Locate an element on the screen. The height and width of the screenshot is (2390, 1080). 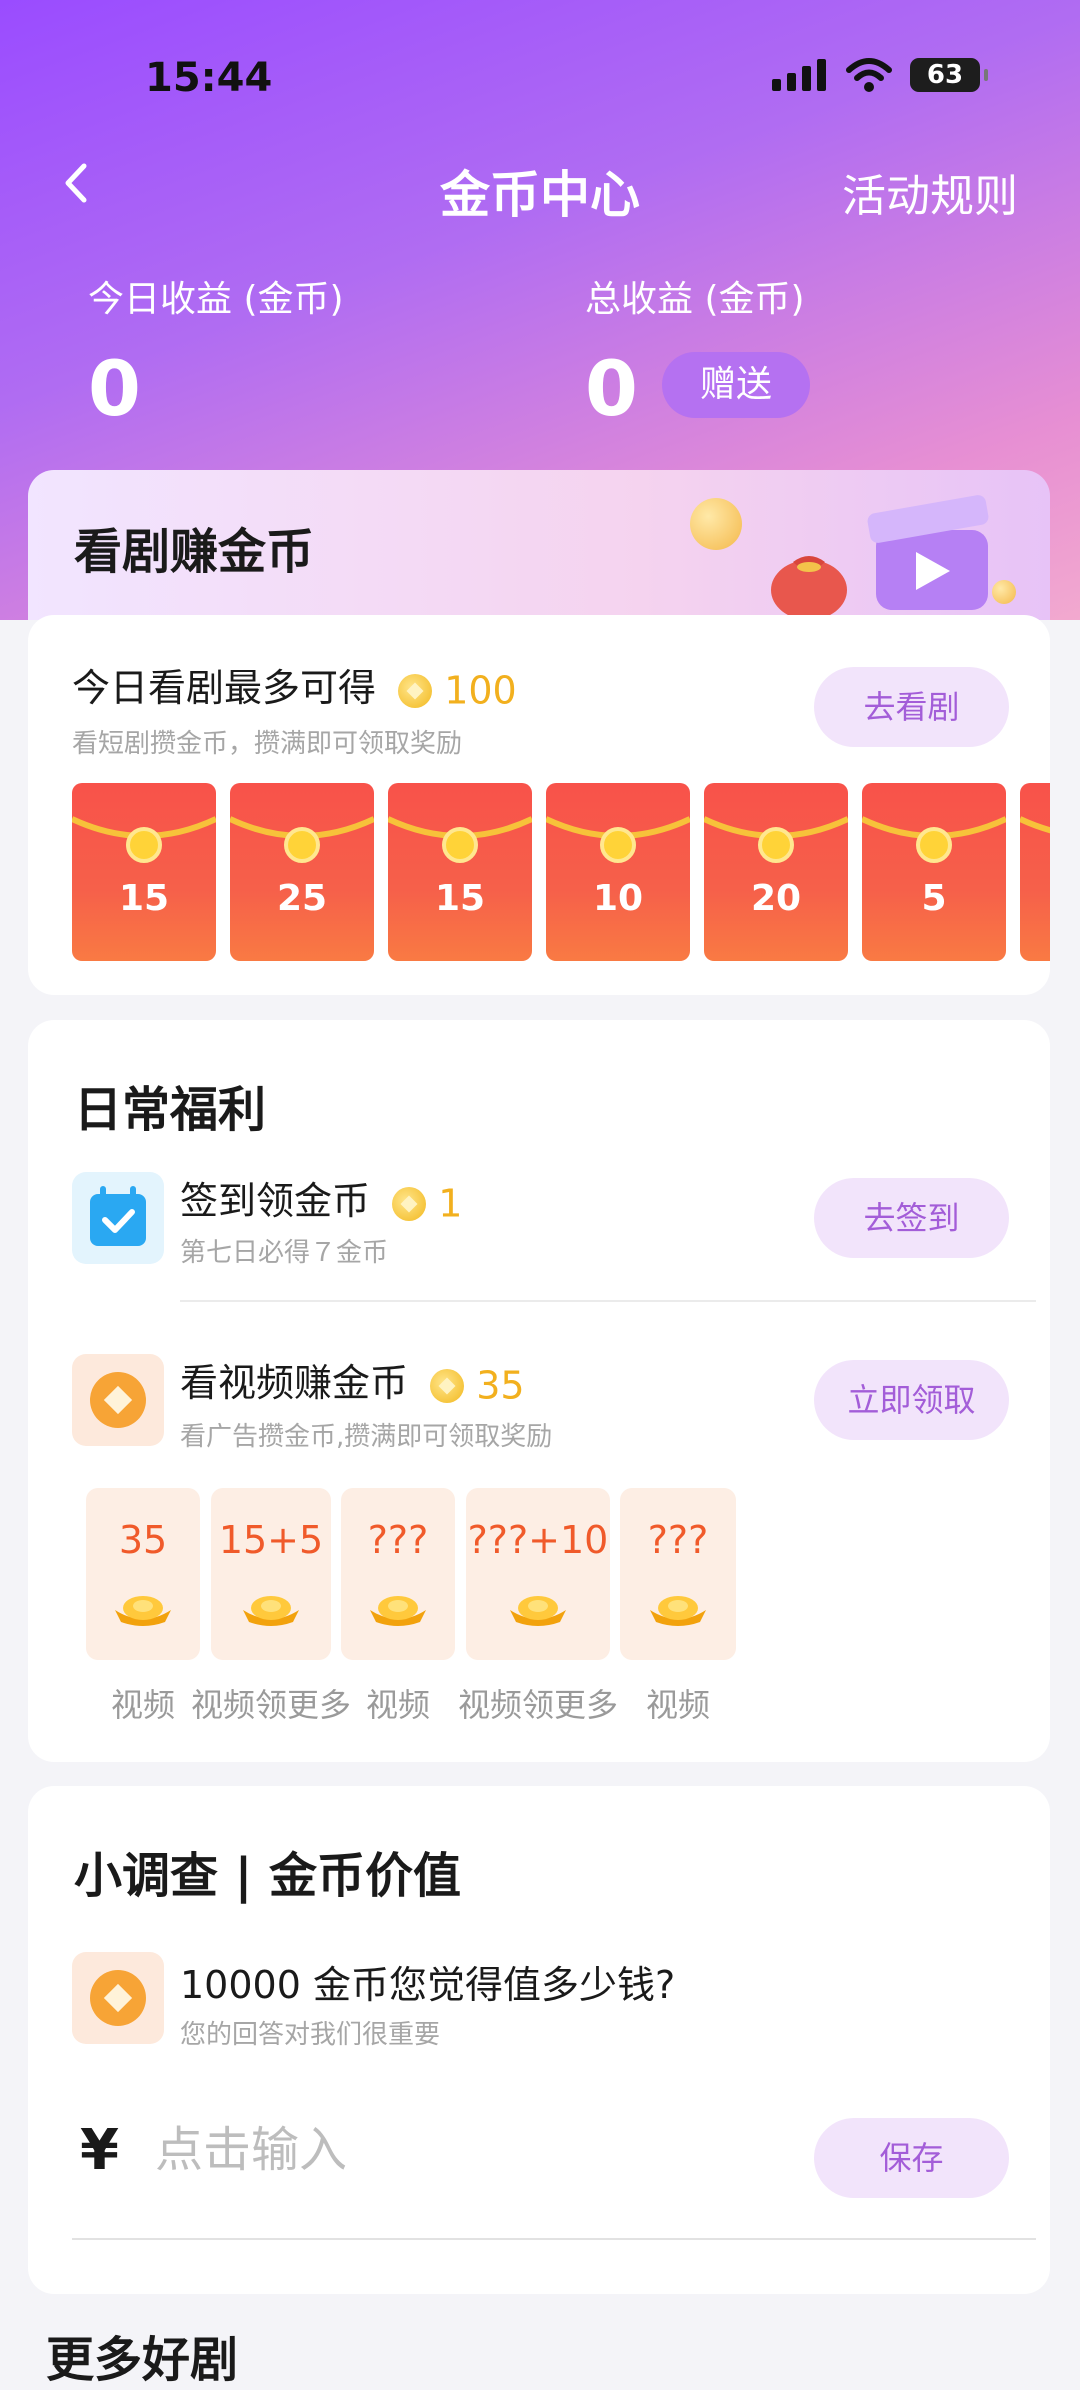
status-bar: 15:44 63 is located at coordinates (540, 75).